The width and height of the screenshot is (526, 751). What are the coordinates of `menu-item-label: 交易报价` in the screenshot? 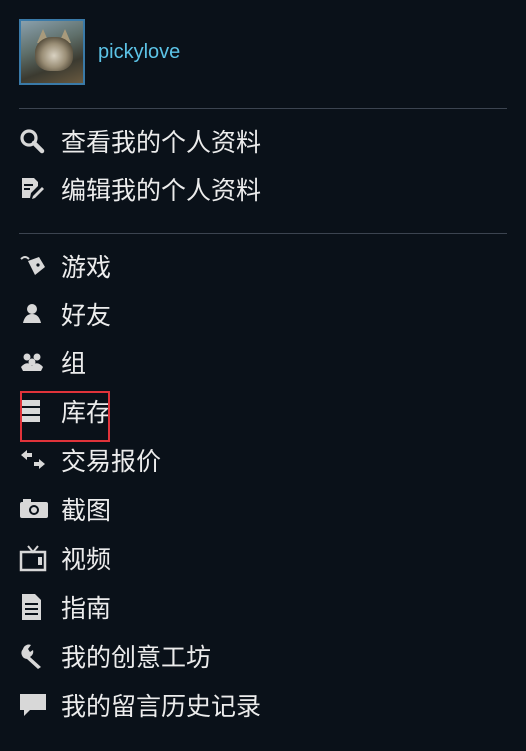 It's located at (111, 461).